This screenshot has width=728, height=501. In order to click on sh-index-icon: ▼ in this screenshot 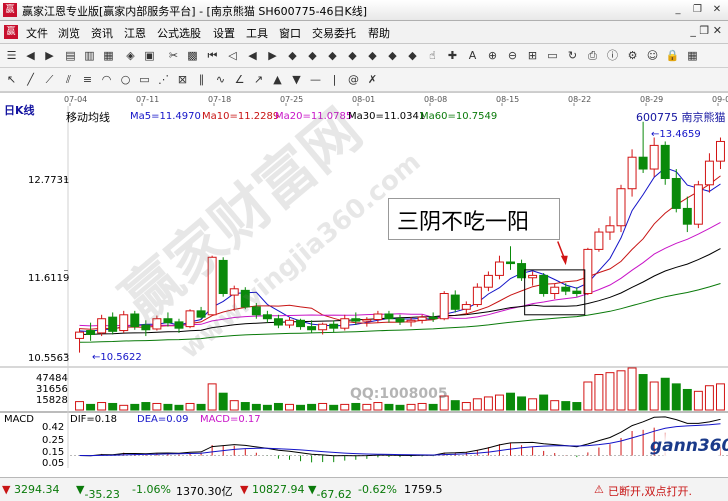, I will do `click(6, 489)`.